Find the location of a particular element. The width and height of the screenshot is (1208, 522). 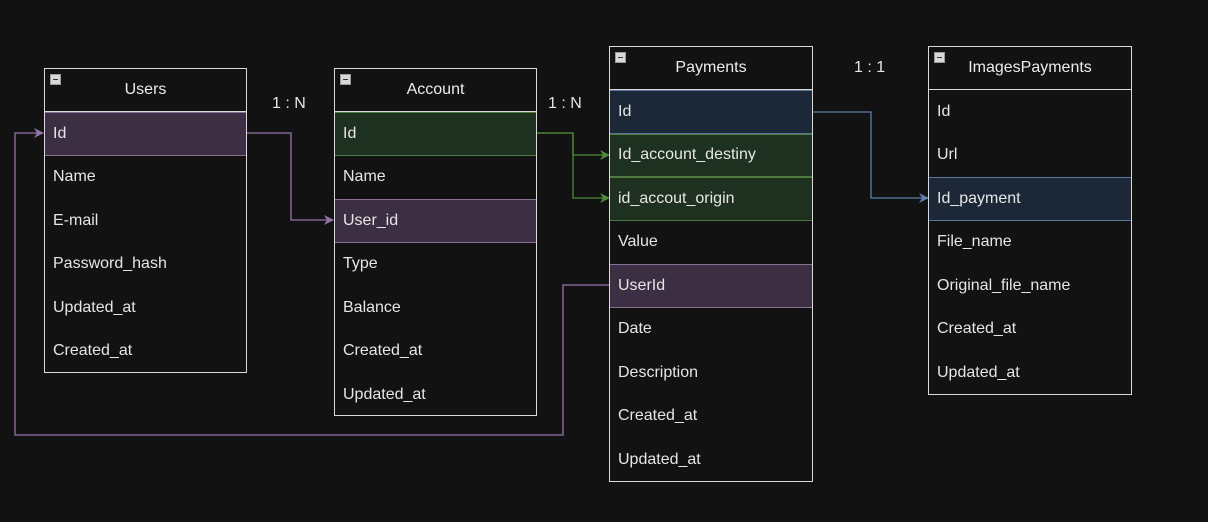

entity-header: Payments is located at coordinates (711, 68).